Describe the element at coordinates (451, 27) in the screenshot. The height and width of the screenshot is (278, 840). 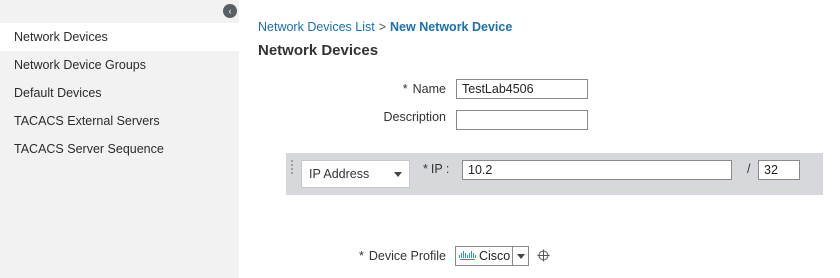
I see `breadcrumb-current: New Network Device` at that location.